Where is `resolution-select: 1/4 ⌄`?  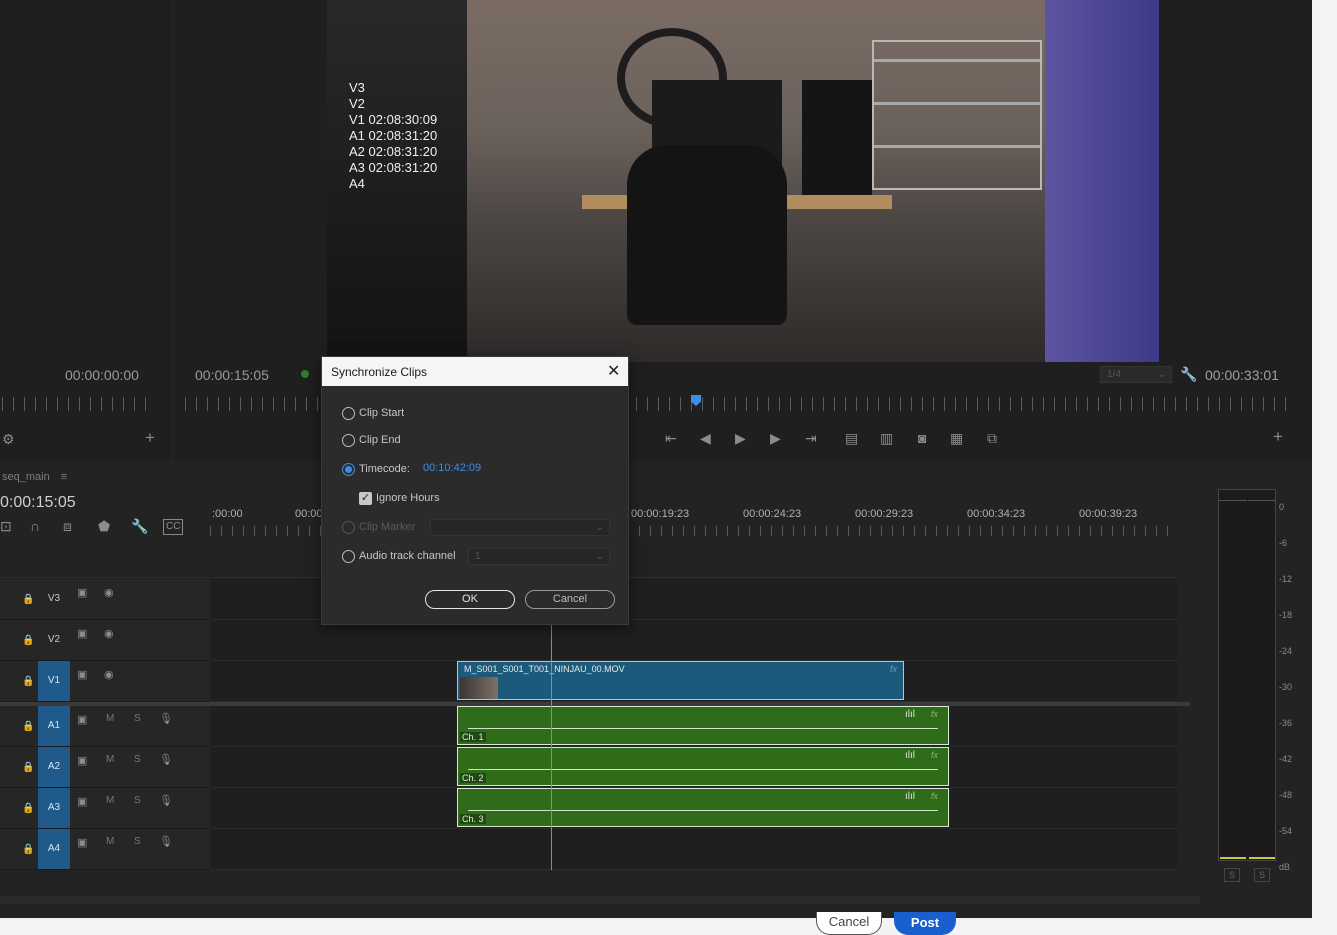
resolution-select: 1/4 ⌄ is located at coordinates (1136, 374).